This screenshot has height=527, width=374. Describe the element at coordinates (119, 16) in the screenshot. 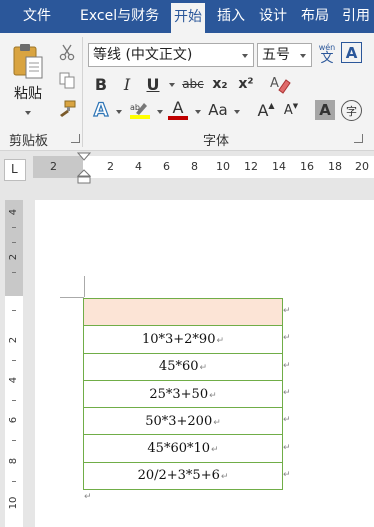

I see `tab-excel-finance: Excel与财务` at that location.